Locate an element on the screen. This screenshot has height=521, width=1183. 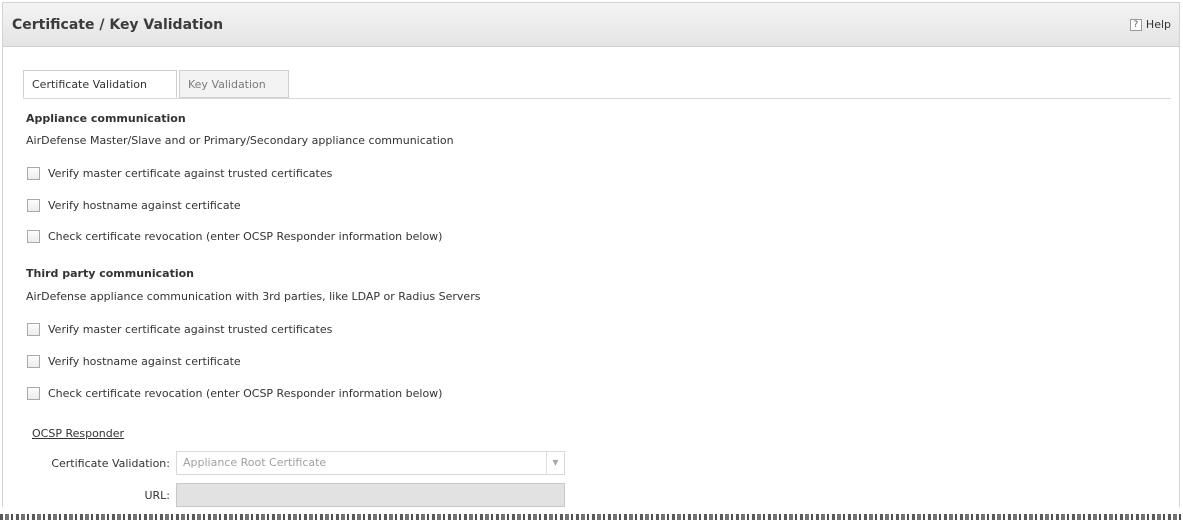
certificate-validation-select: Appliance Root Certificate ▼ is located at coordinates (370, 463).